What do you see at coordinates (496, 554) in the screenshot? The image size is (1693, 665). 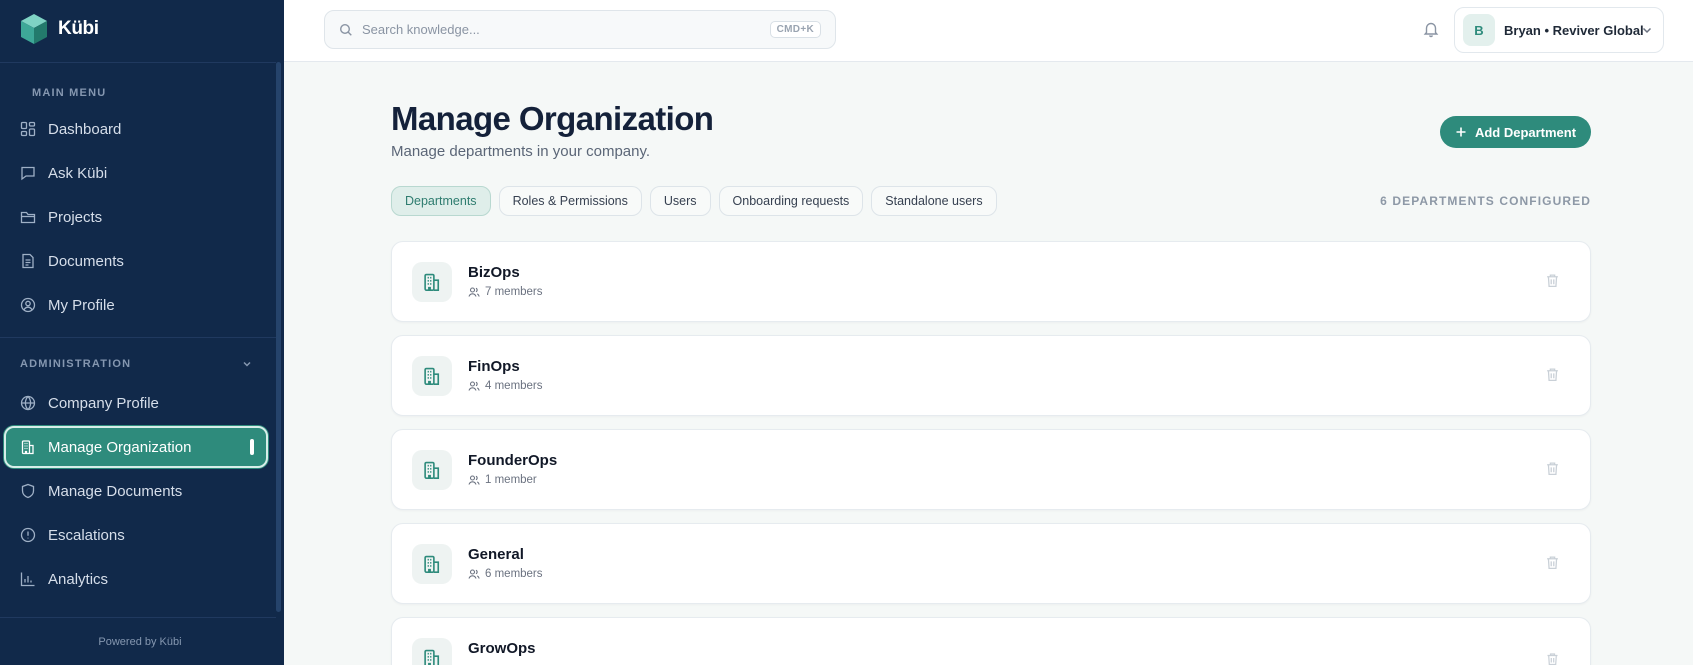 I see `department-name: General` at bounding box center [496, 554].